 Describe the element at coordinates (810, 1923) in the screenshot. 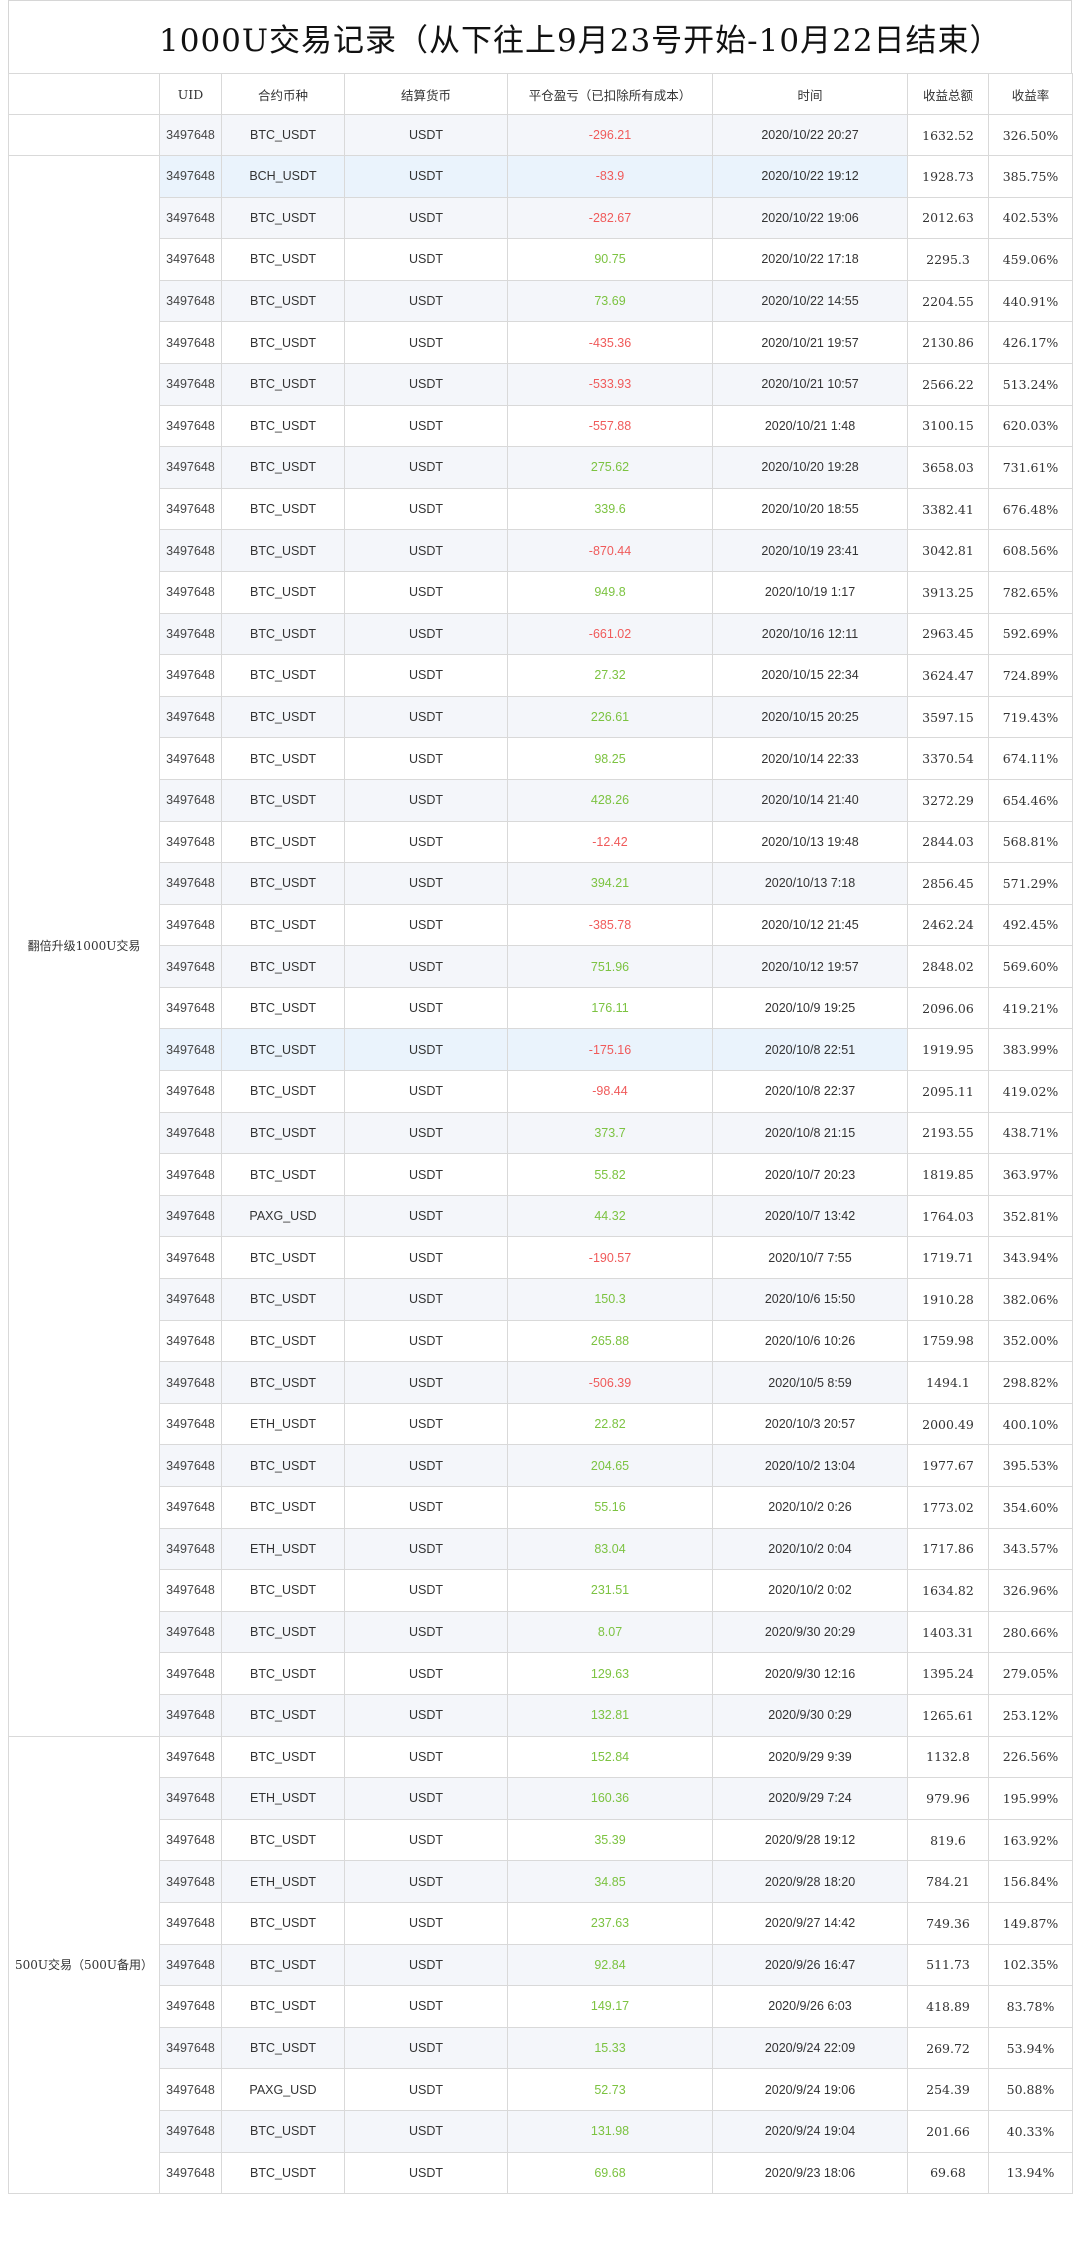

I see `time-cell: 2020/9/27 14:42` at that location.